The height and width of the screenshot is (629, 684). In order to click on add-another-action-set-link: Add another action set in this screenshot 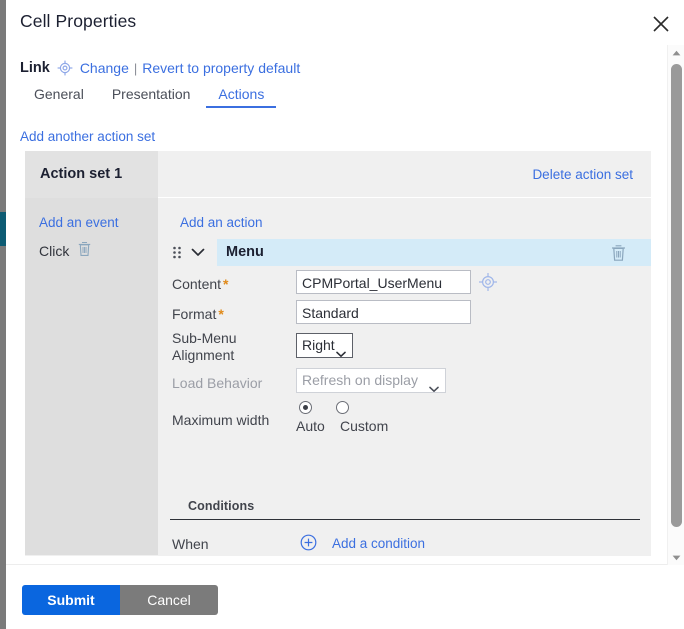, I will do `click(87, 136)`.